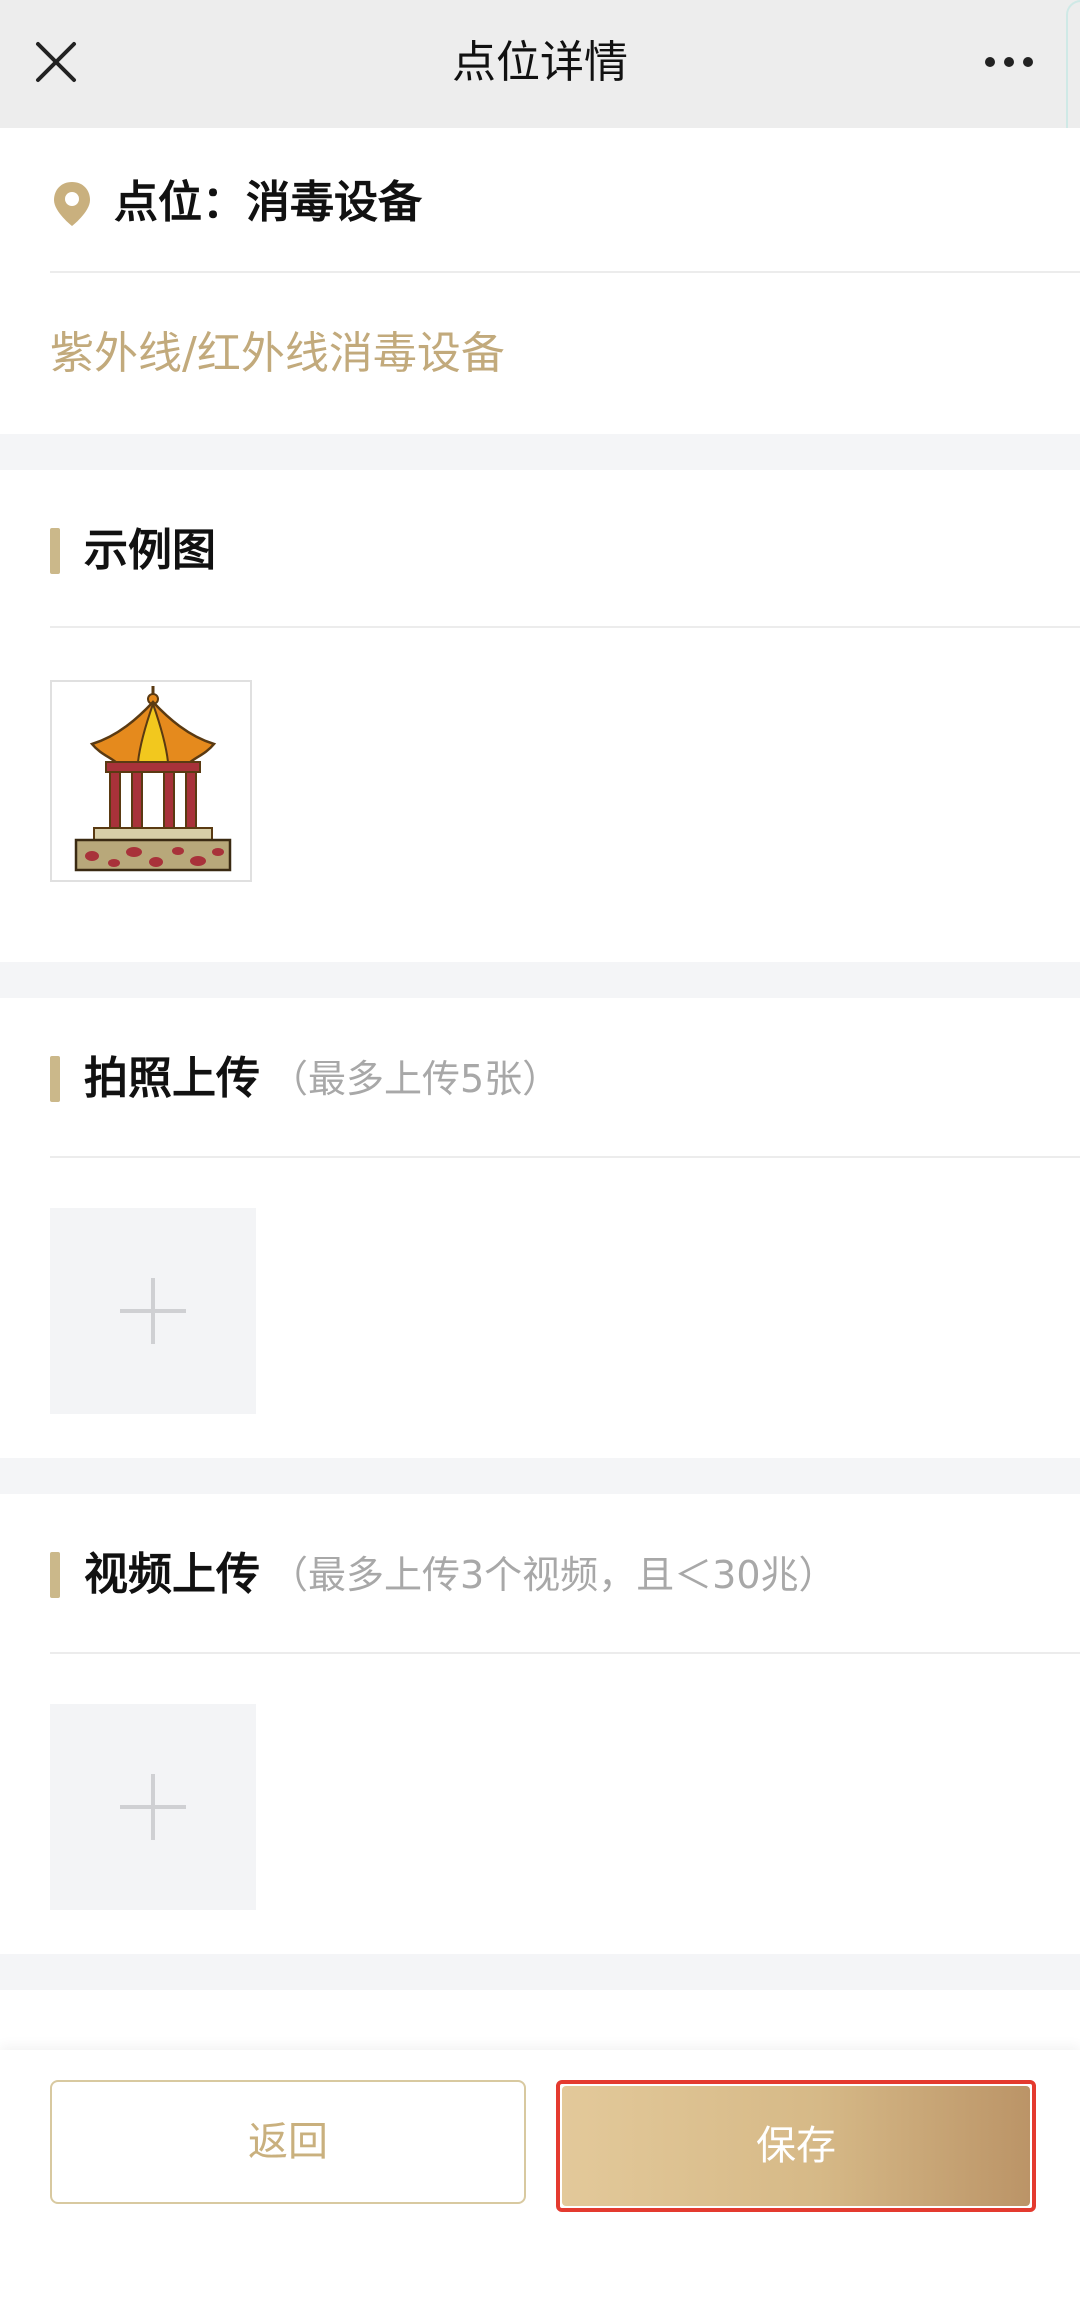 The image size is (1080, 2301). Describe the element at coordinates (72, 204) in the screenshot. I see `location-pin-icon` at that location.